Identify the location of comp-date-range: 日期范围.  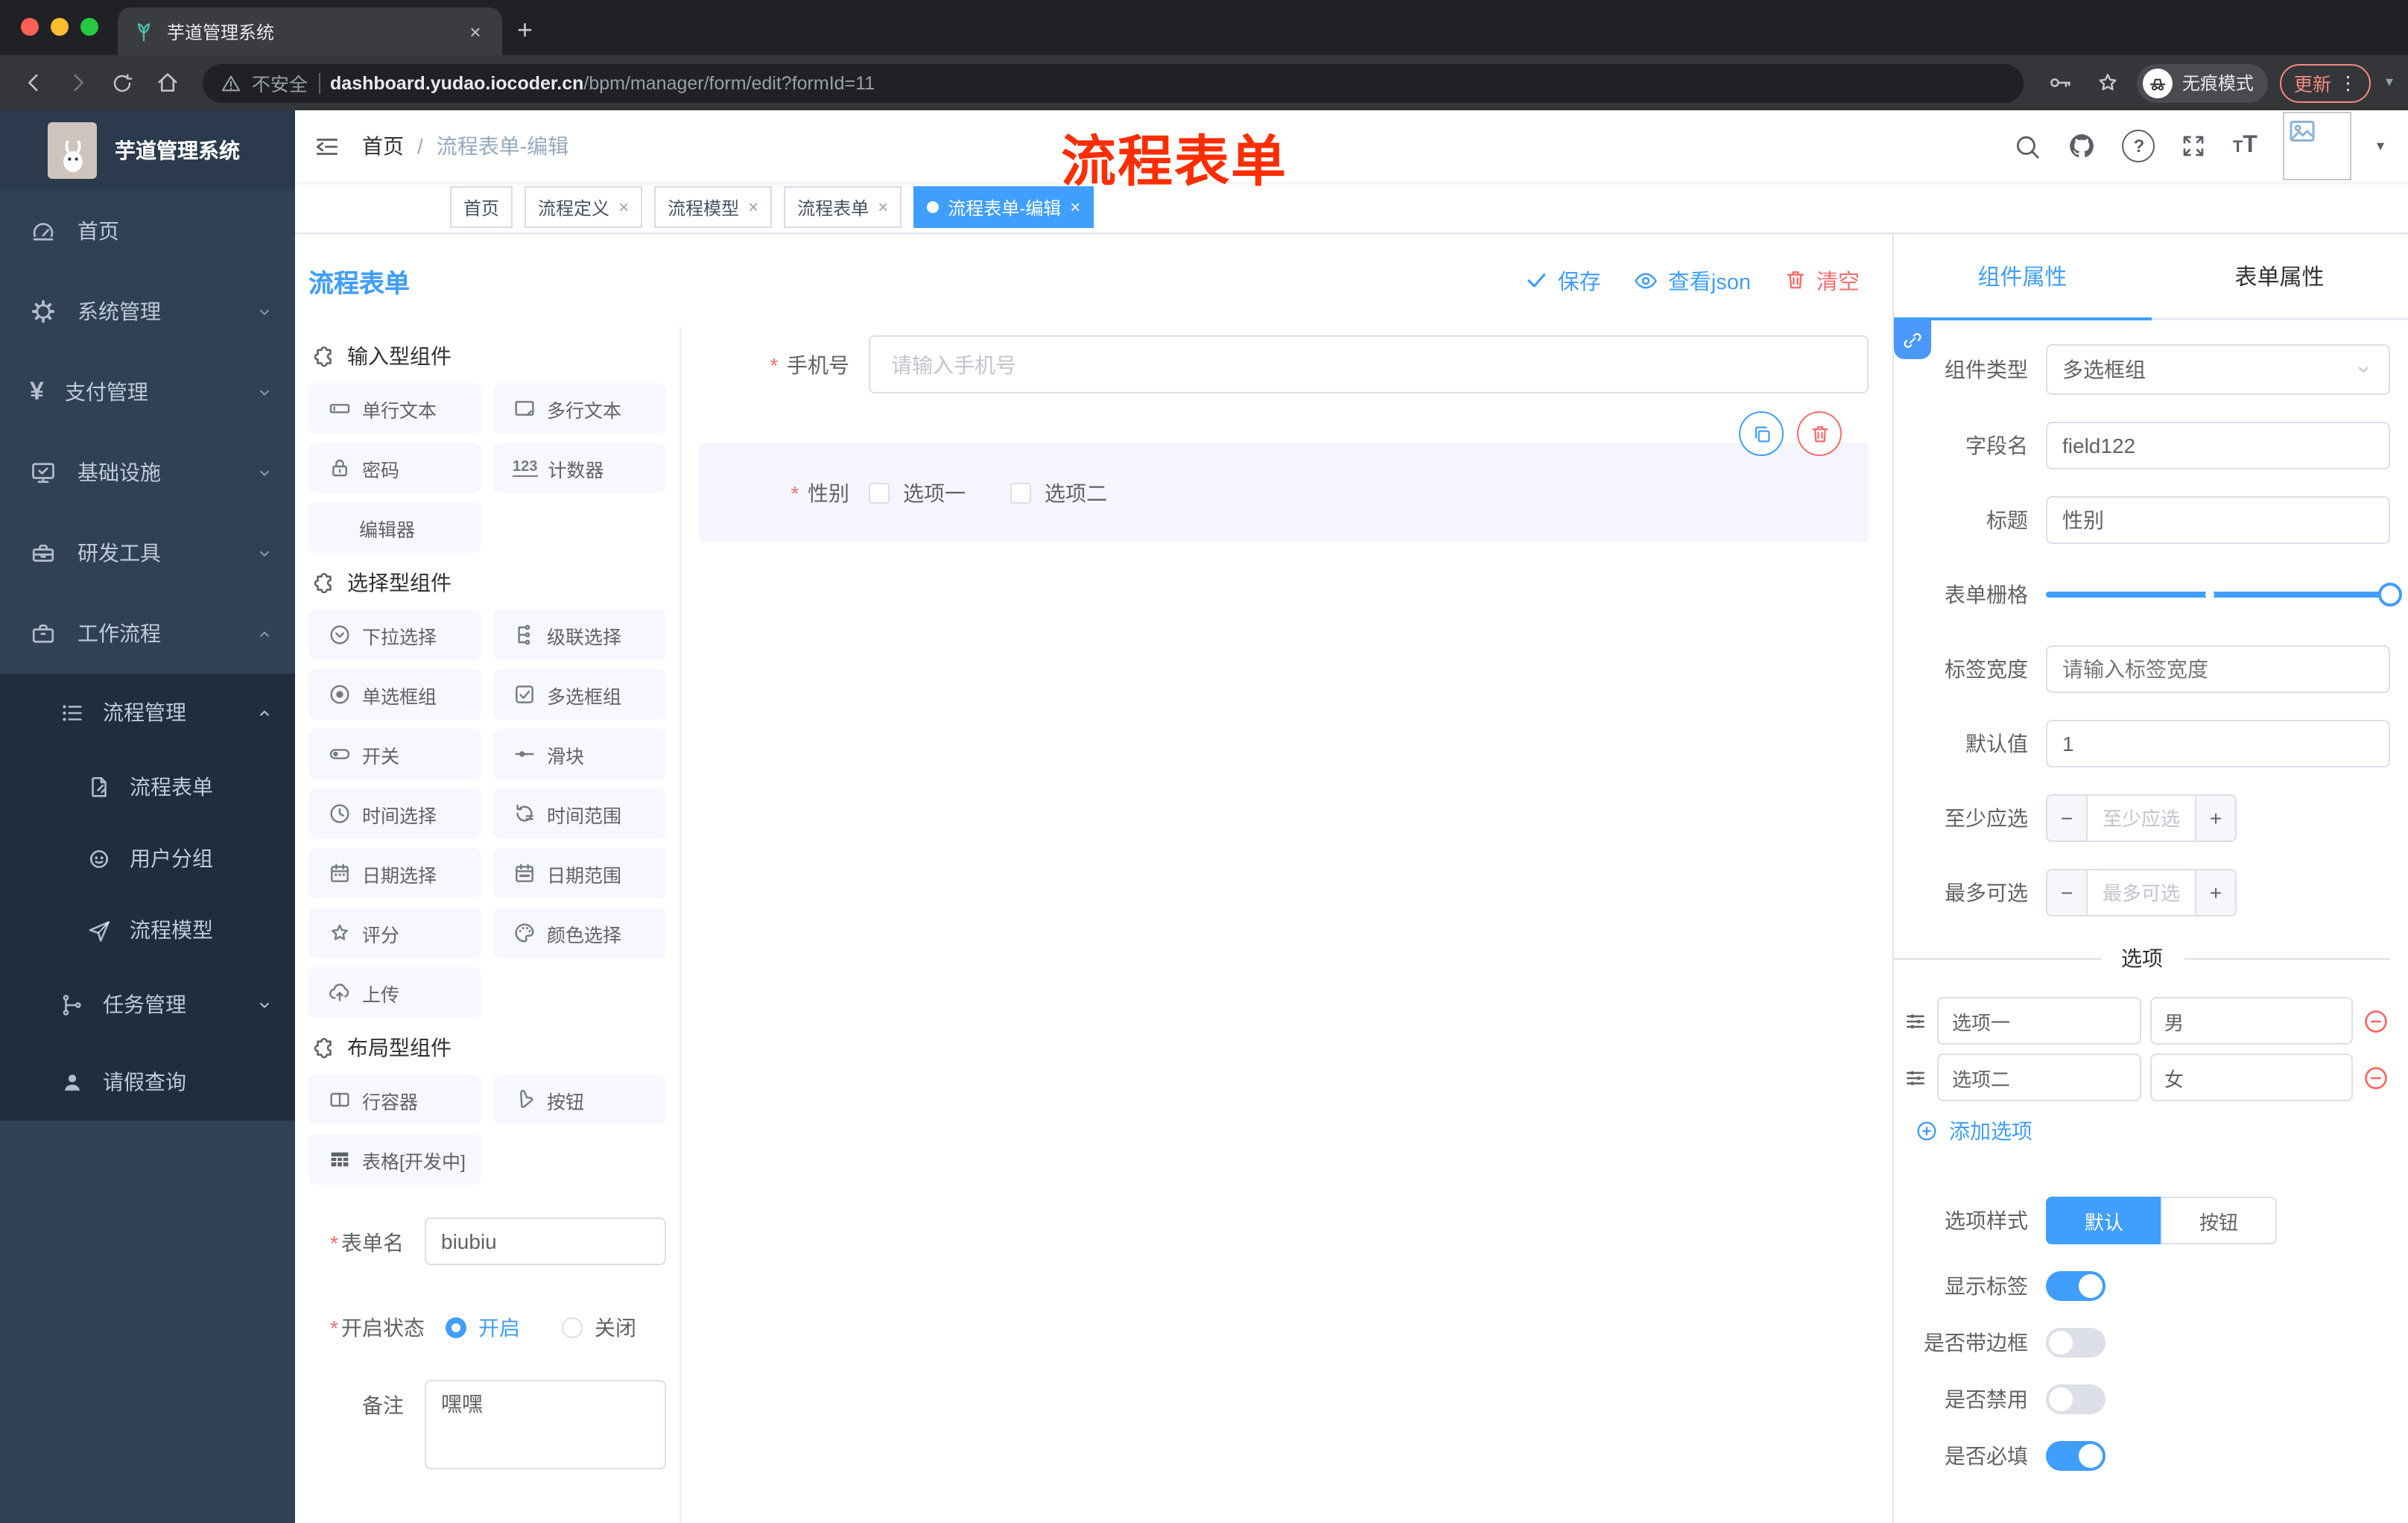
(579, 874).